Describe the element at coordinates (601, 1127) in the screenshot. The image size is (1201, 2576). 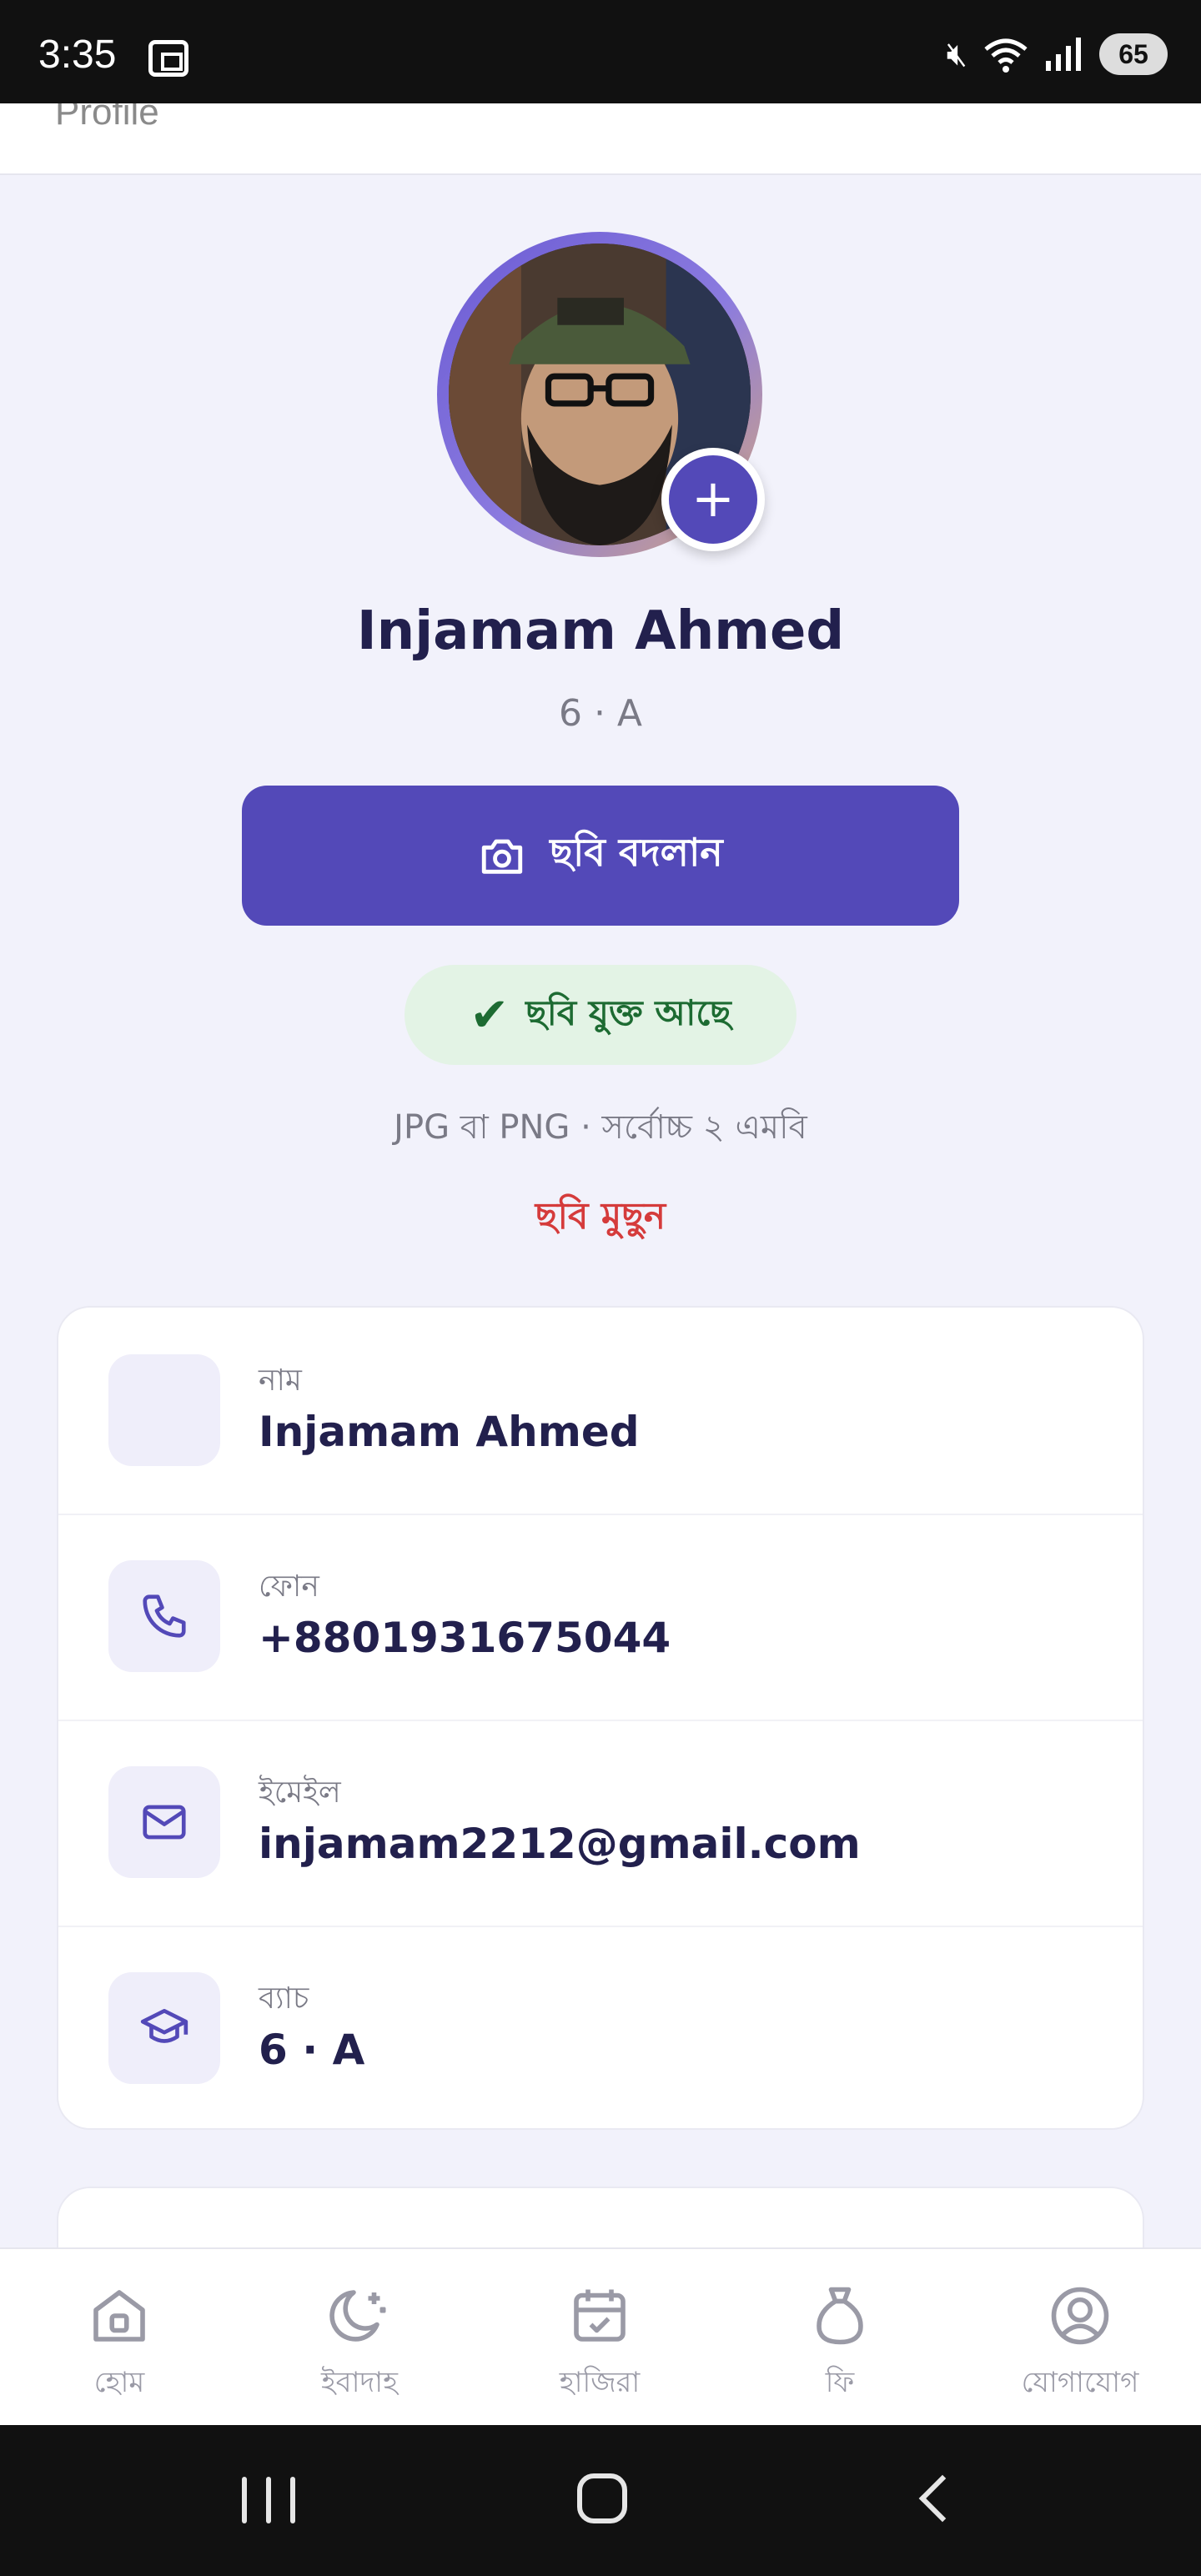
I see `upload-hint: JPG বা PNG · সর্বোচ্চ ২ এমবি` at that location.